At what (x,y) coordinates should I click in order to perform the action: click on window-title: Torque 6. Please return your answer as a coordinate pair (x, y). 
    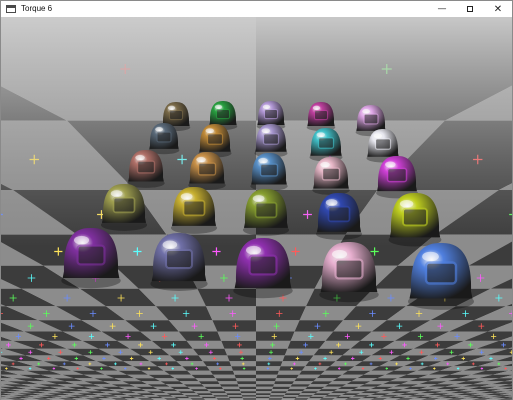
    Looking at the image, I should click on (37, 8).